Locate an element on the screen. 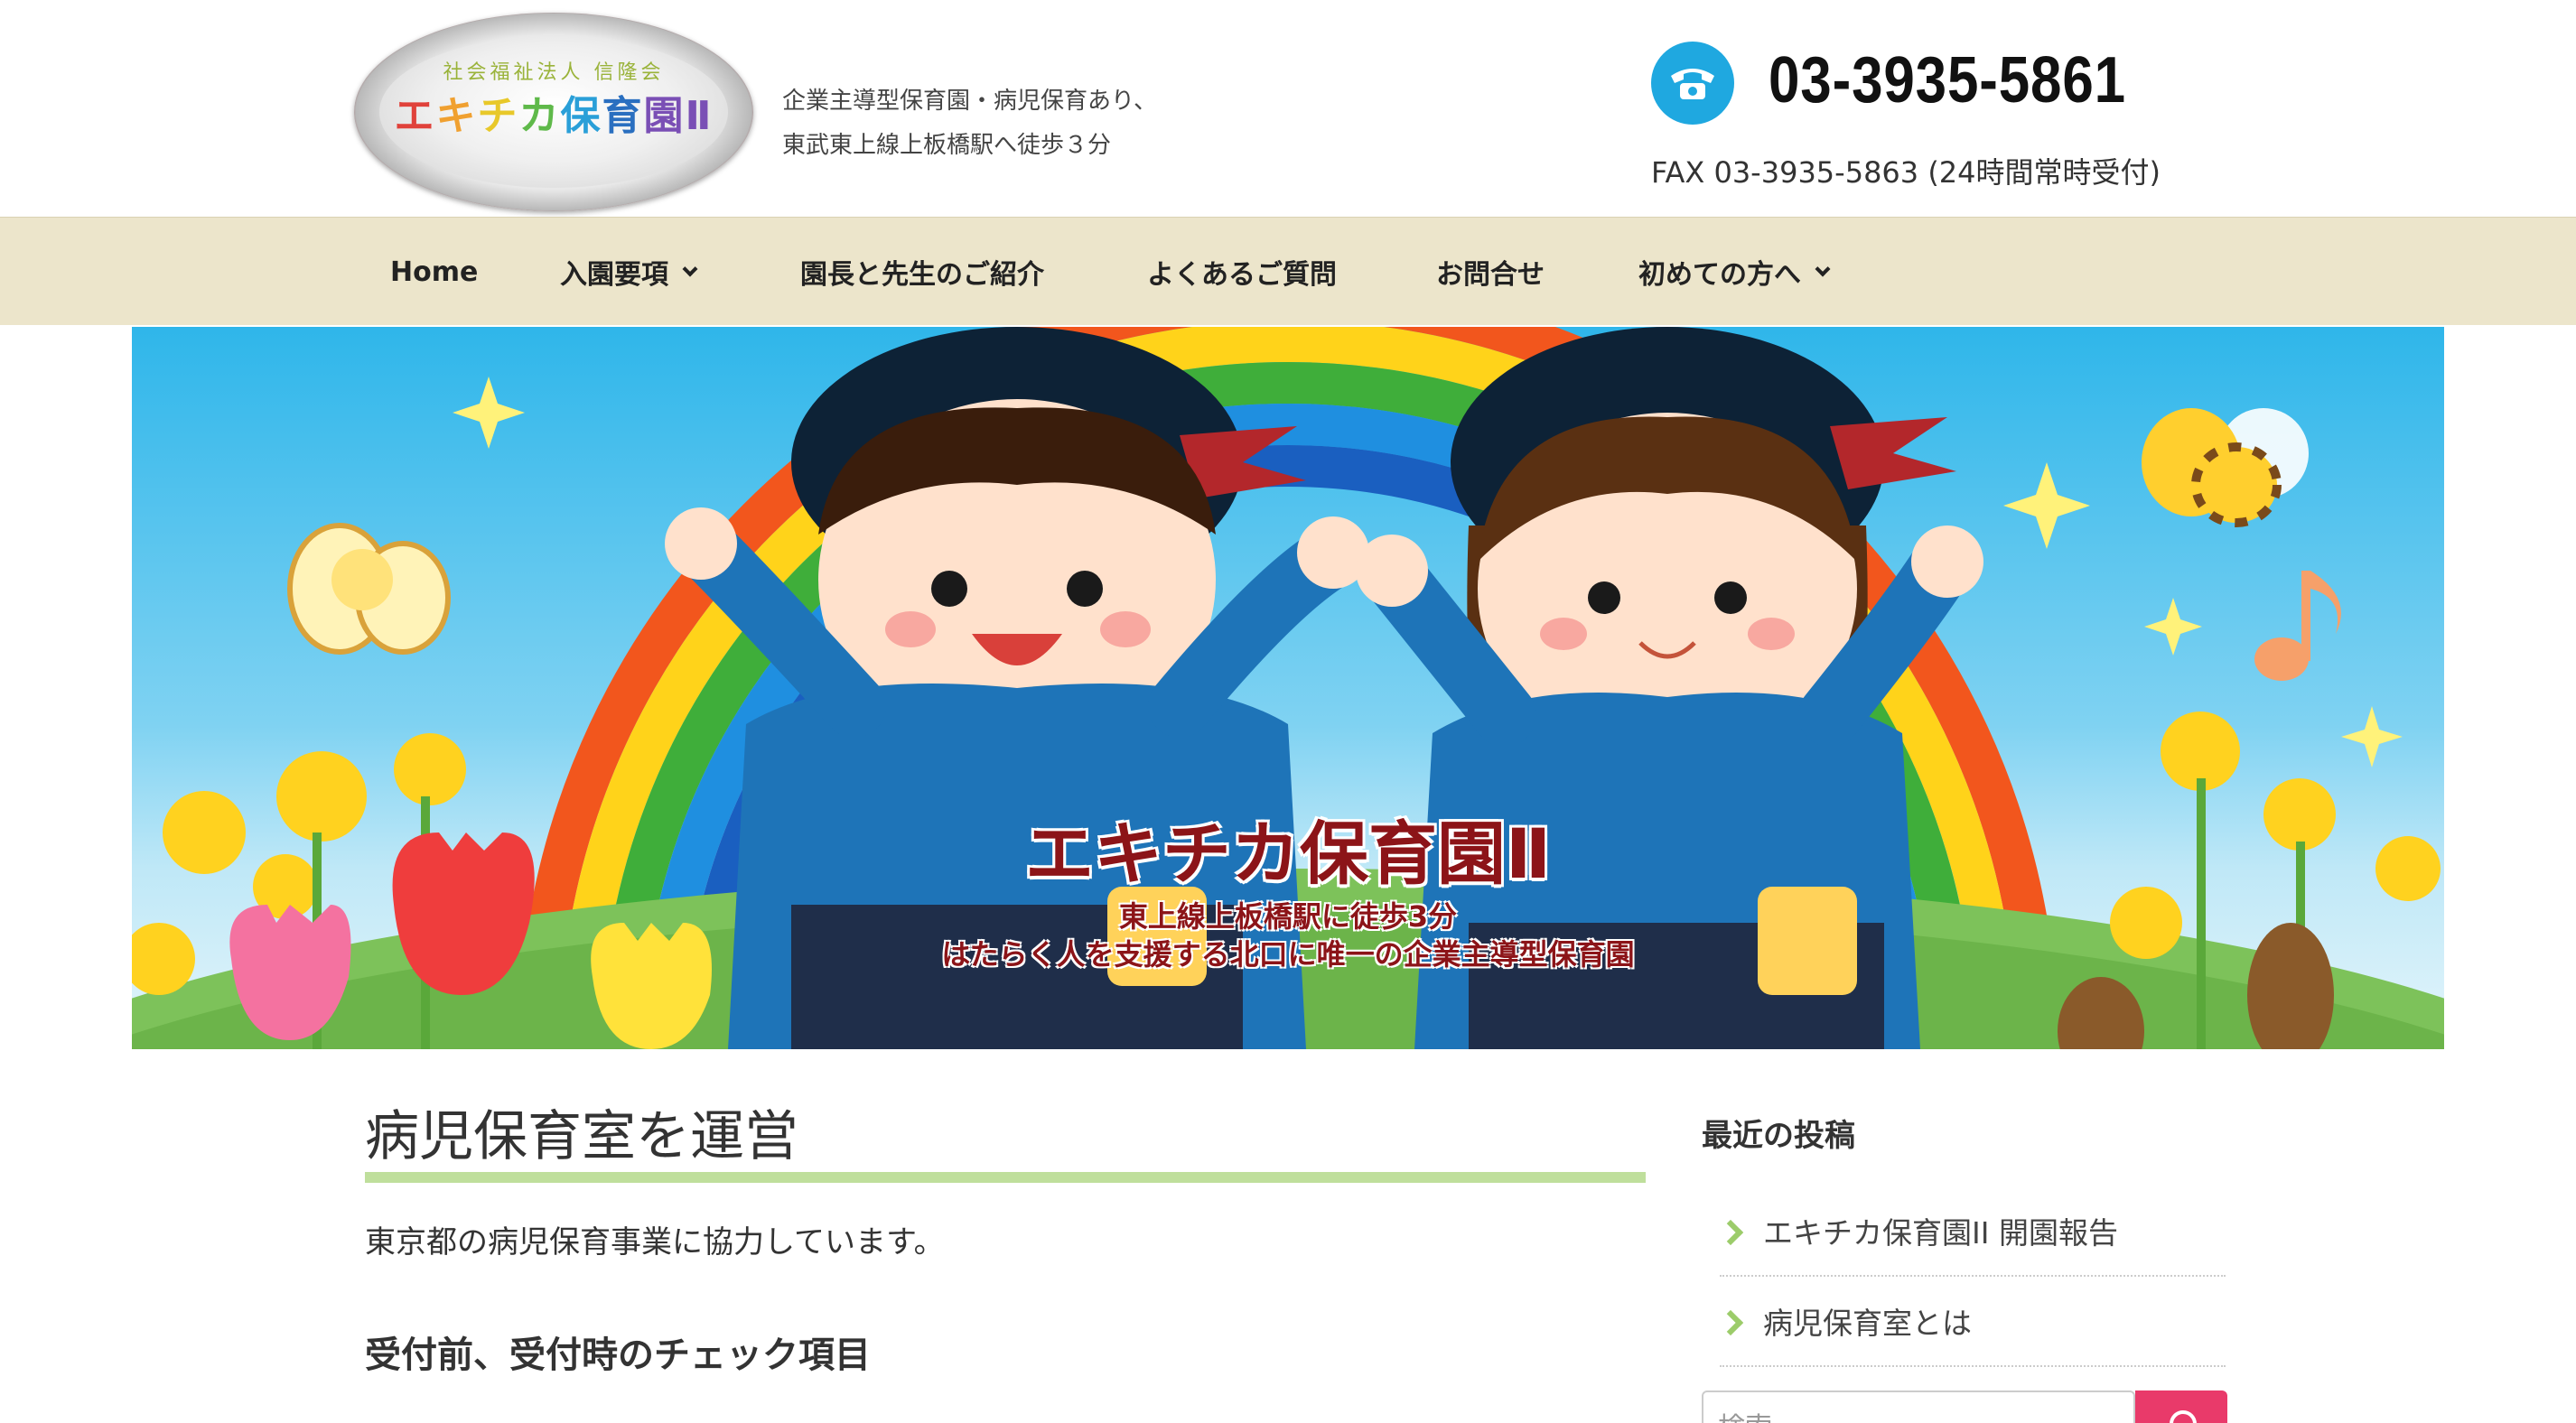  nav-item-admission: 入園要項 is located at coordinates (629, 272).